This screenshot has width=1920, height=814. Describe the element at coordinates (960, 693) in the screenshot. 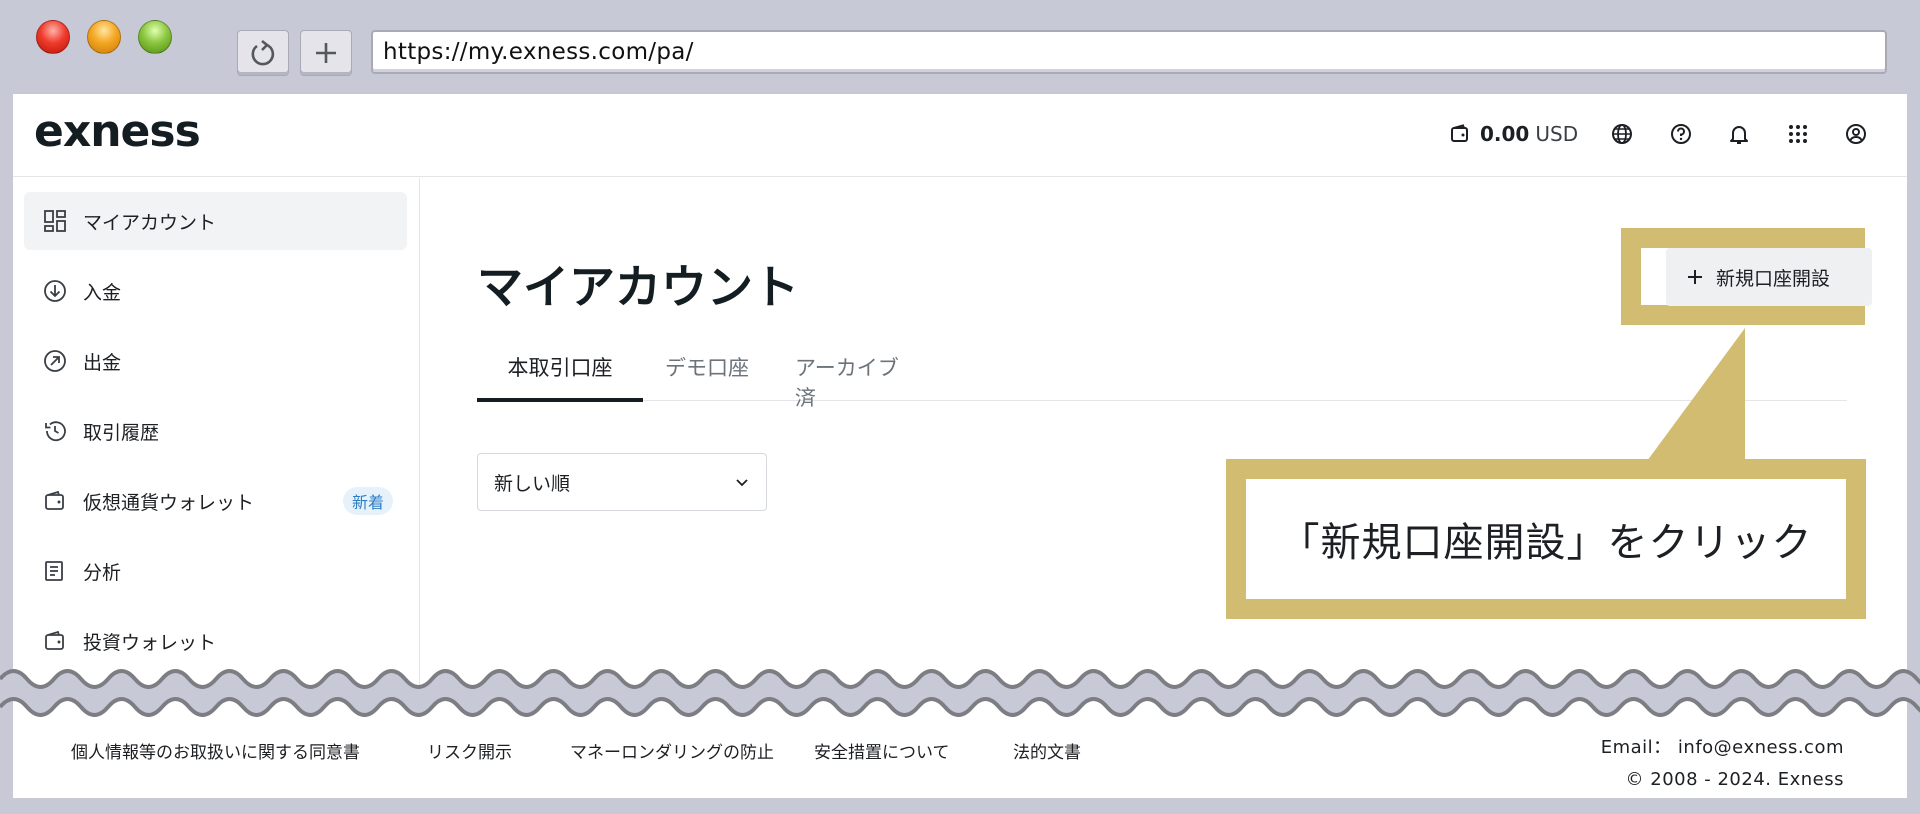

I see `page-break-wave` at that location.